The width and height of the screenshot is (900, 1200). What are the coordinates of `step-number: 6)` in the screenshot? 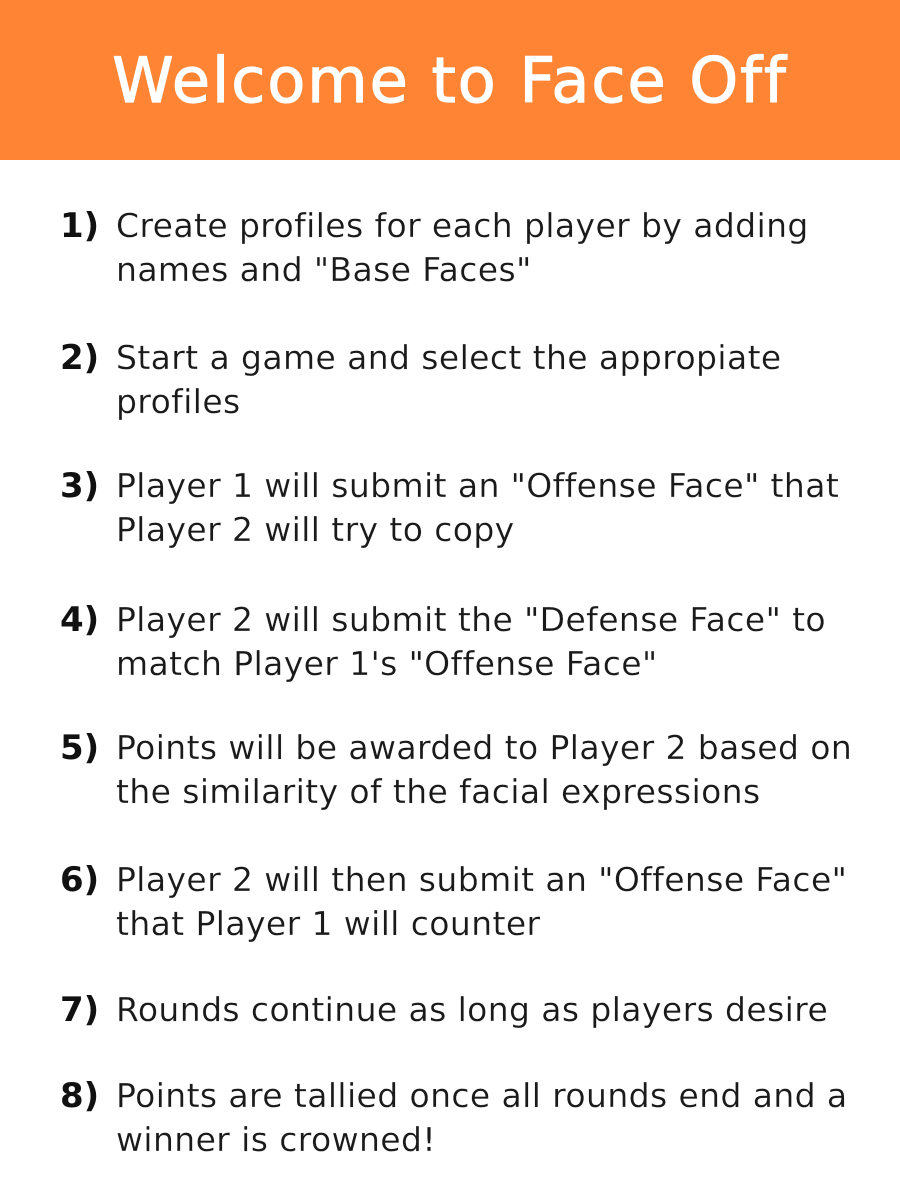 It's located at (80, 880).